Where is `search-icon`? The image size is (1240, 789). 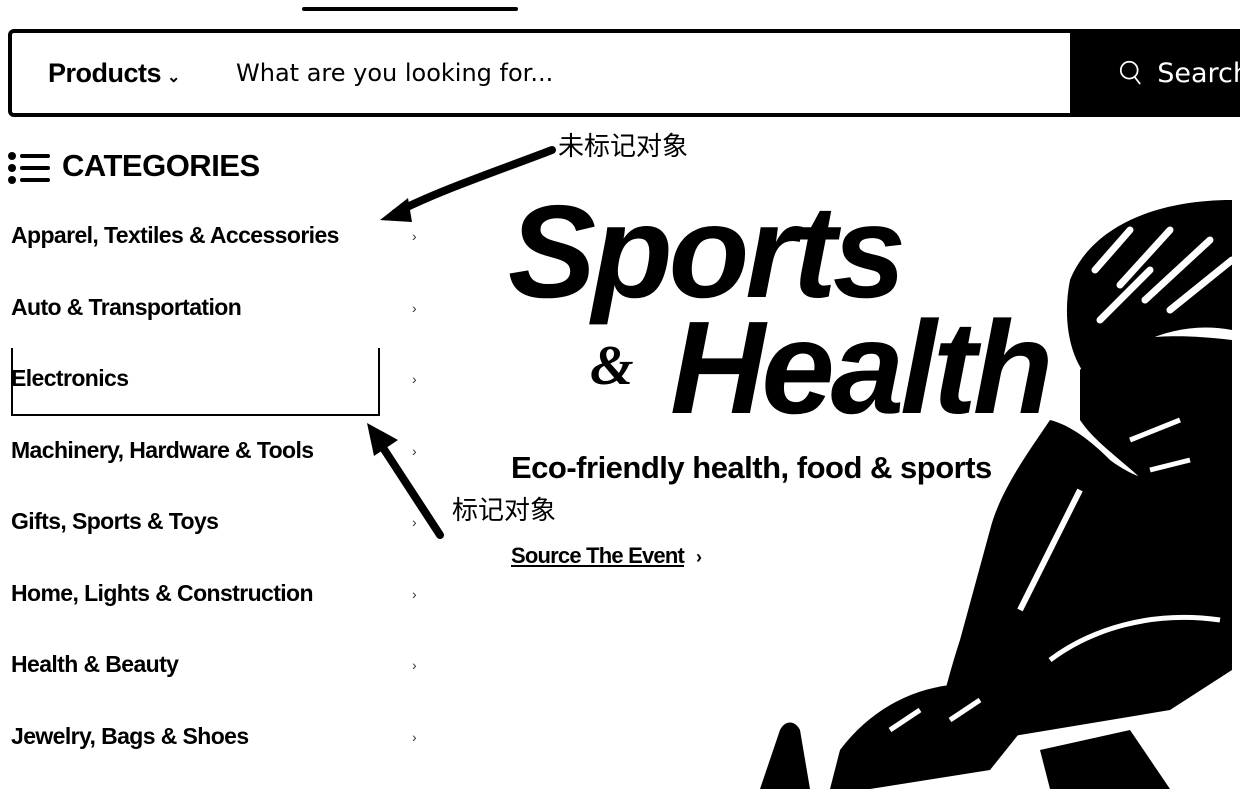
search-icon is located at coordinates (1130, 72).